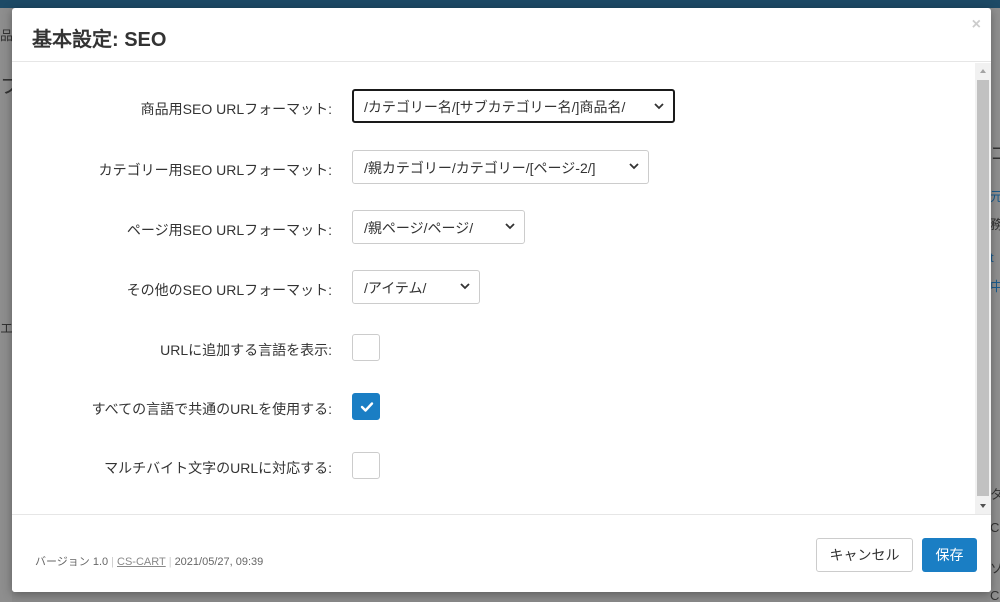 The image size is (1000, 602). What do you see at coordinates (995, 494) in the screenshot?
I see `background-text-fragment: タ` at bounding box center [995, 494].